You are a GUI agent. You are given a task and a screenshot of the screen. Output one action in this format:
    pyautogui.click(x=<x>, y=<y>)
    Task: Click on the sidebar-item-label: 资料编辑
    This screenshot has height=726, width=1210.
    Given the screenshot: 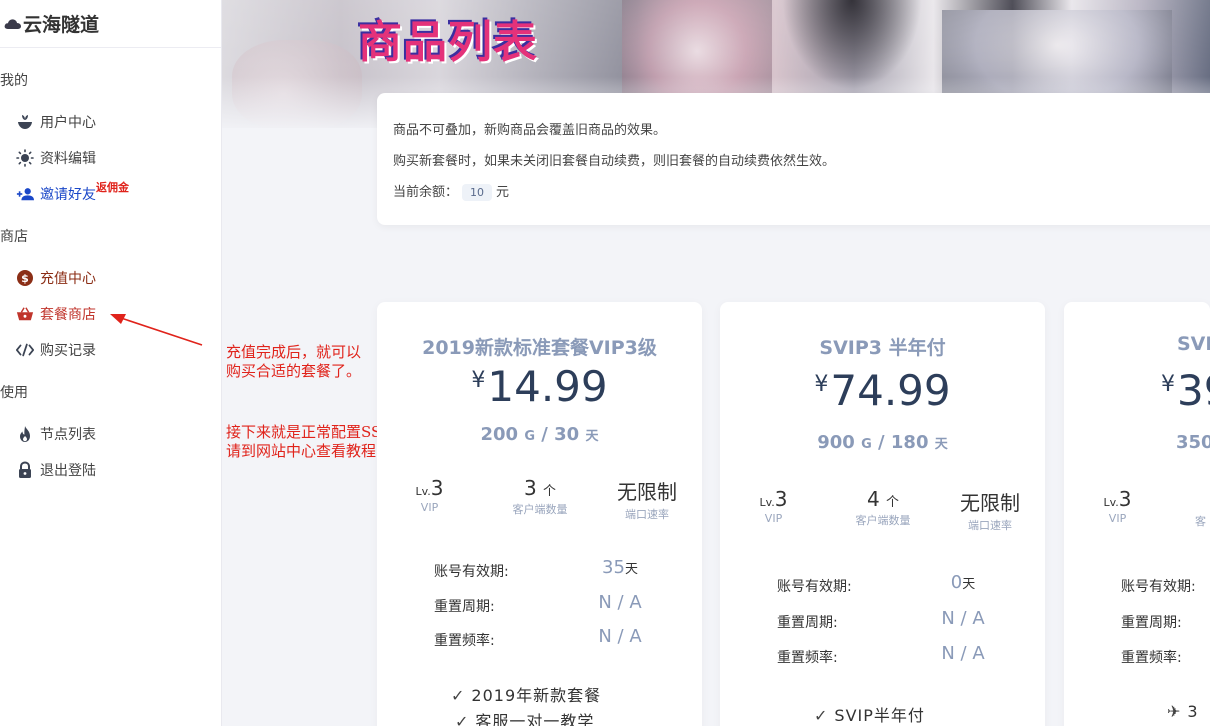 What is the action you would take?
    pyautogui.click(x=68, y=159)
    